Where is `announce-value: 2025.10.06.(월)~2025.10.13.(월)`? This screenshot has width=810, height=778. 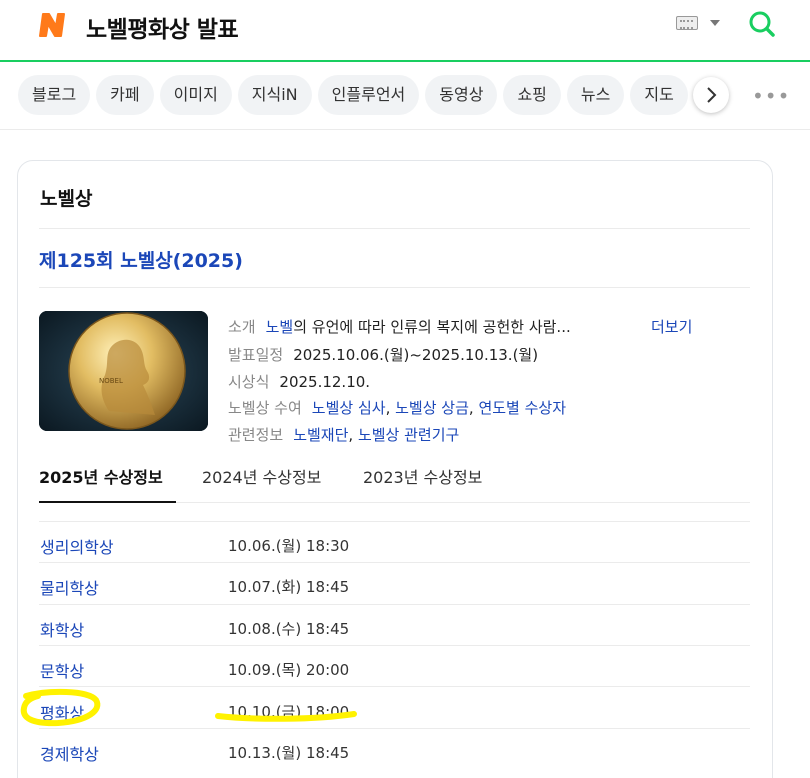
announce-value: 2025.10.06.(월)~2025.10.13.(월) is located at coordinates (416, 355).